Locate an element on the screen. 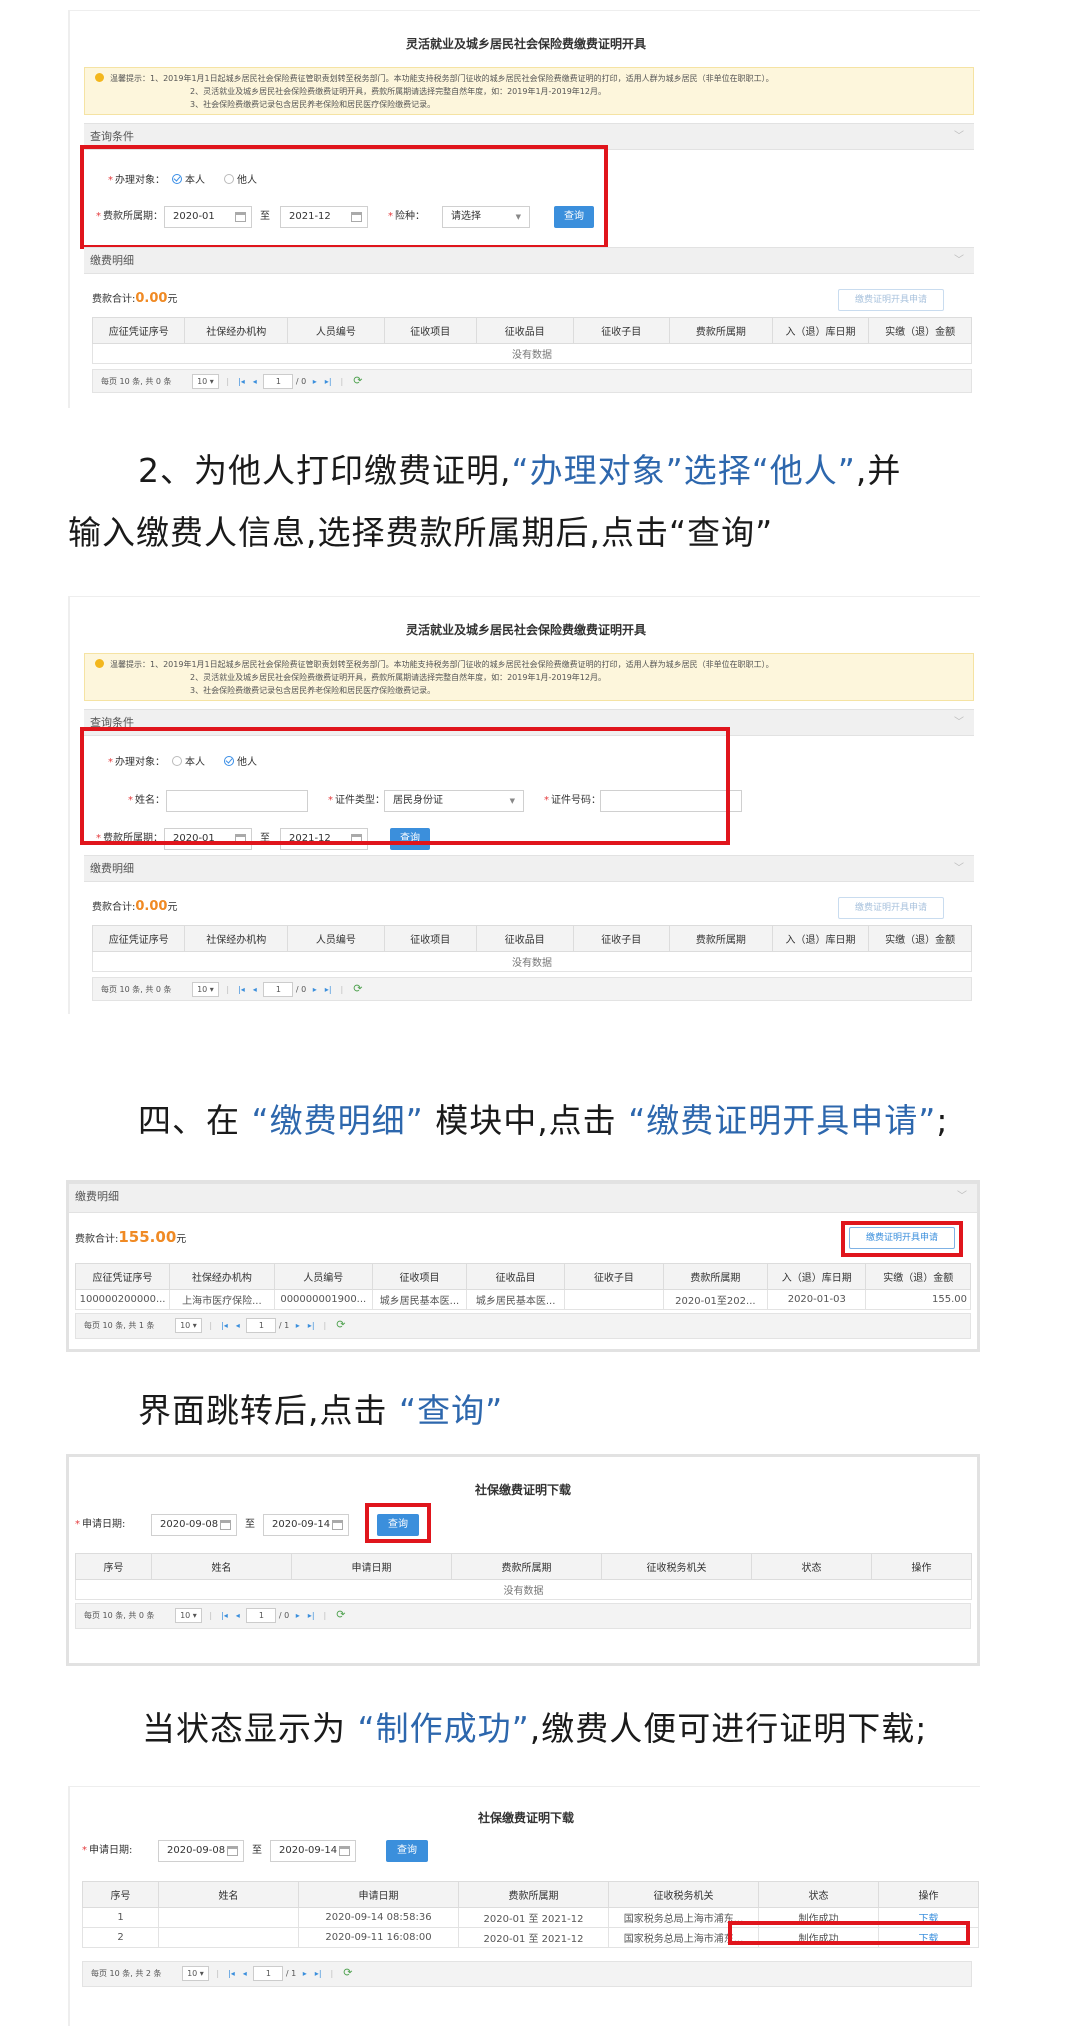 The image size is (1074, 2036). column-header: 征收品目 is located at coordinates (516, 1276).